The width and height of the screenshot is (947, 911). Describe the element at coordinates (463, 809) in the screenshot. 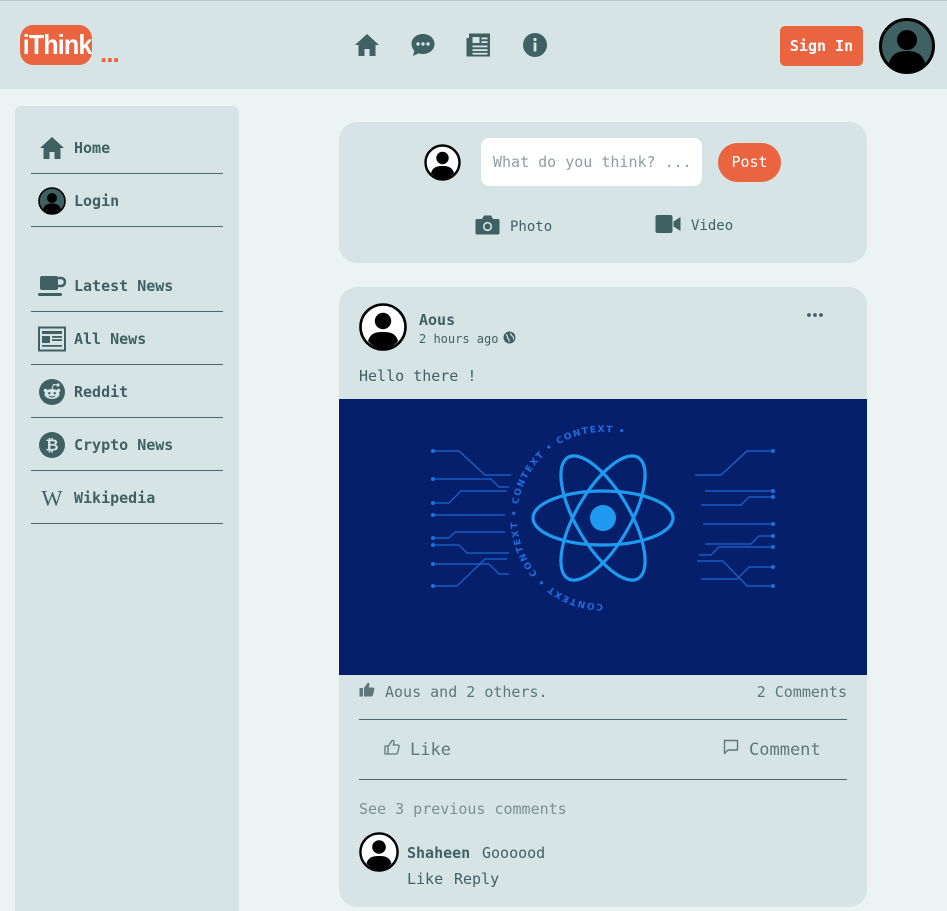

I see `see-previous-comments: See 3 previous comments` at that location.